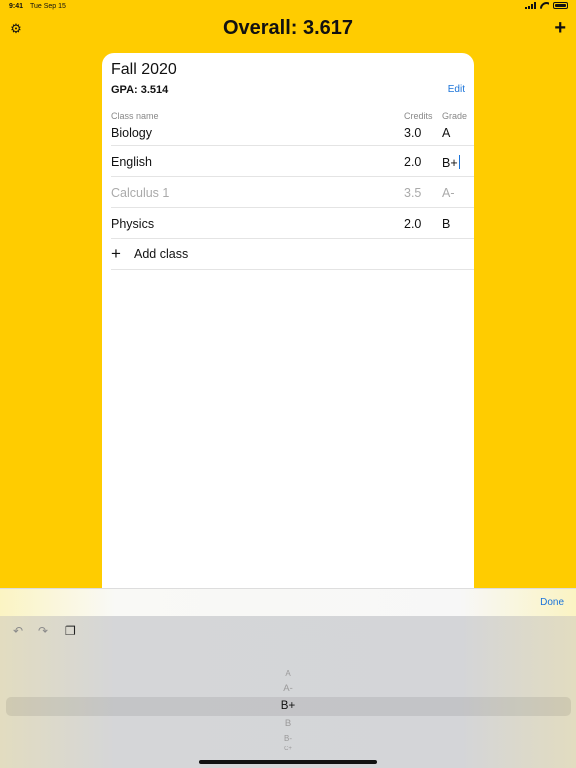 This screenshot has height=768, width=576. Describe the element at coordinates (288, 748) in the screenshot. I see `picker-option: C+` at that location.